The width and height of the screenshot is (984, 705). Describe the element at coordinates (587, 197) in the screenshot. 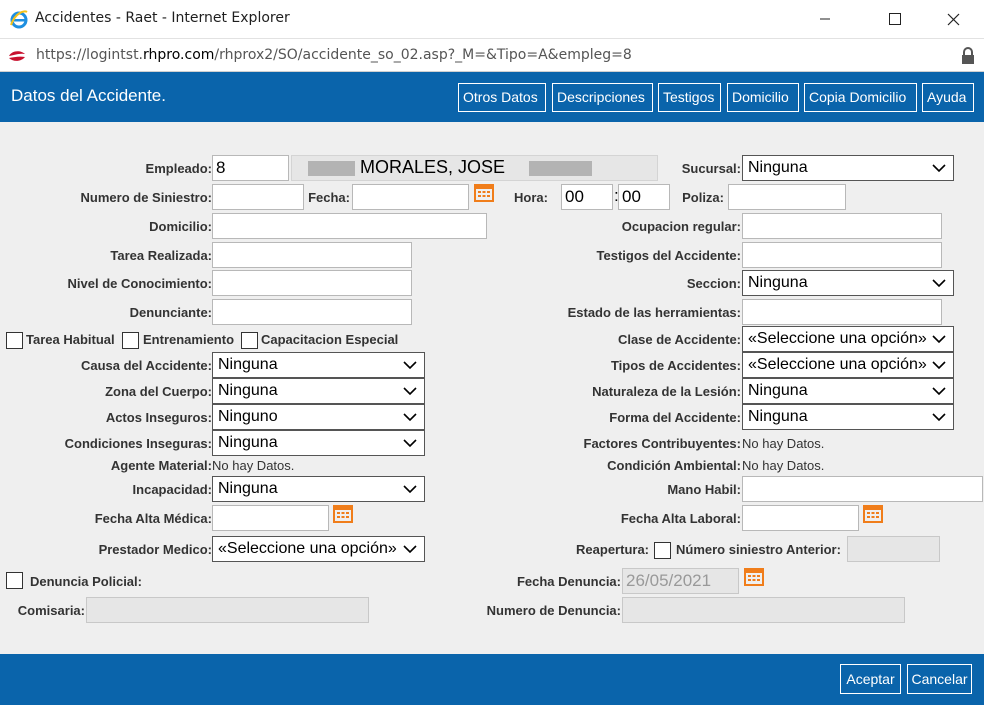

I see `hora-hh-input: 00` at that location.